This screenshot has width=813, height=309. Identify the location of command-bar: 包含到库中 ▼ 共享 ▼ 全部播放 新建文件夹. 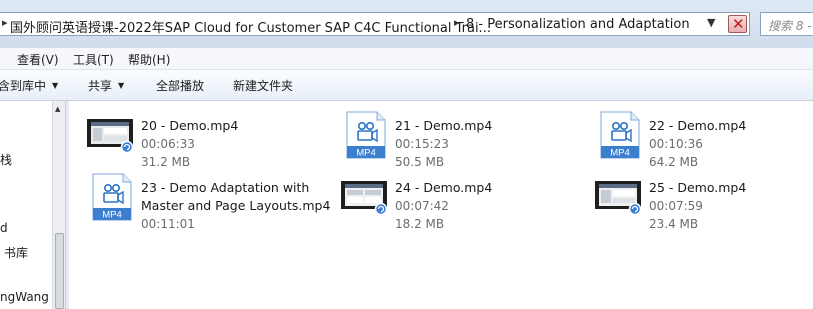
(406, 85).